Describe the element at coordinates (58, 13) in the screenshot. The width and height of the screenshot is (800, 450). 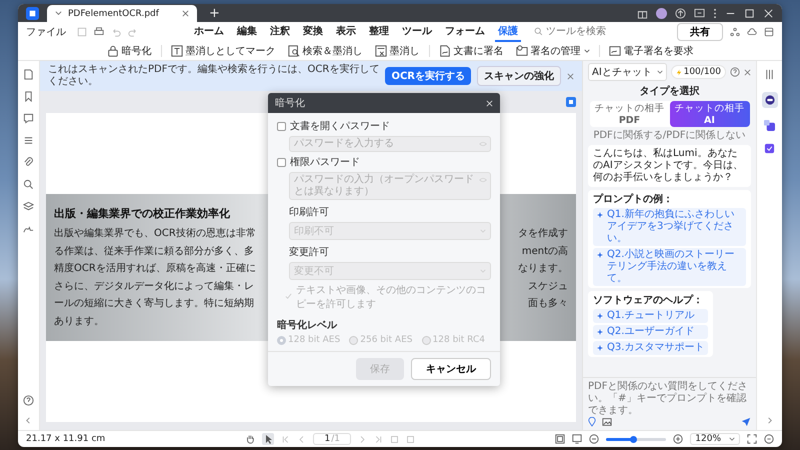
I see `chevron-icon` at that location.